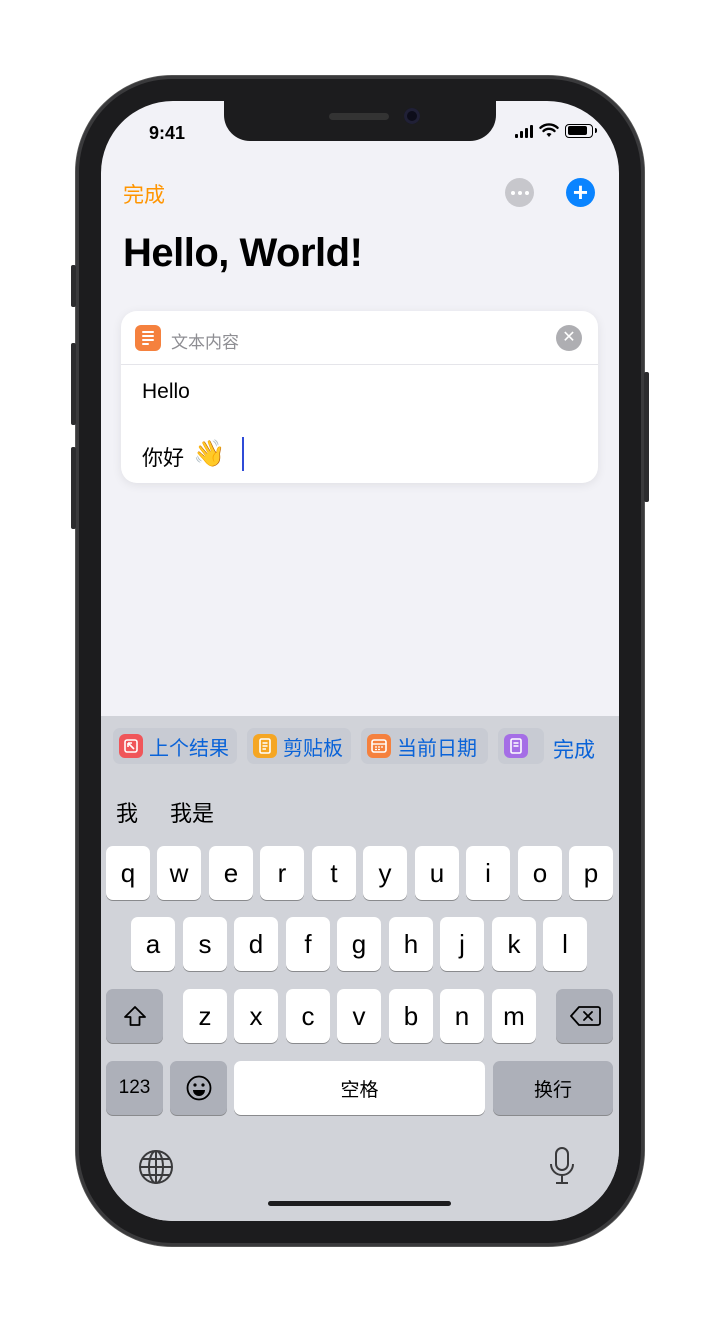 The image size is (720, 1322). Describe the element at coordinates (359, 1016) in the screenshot. I see `key-v: v` at that location.